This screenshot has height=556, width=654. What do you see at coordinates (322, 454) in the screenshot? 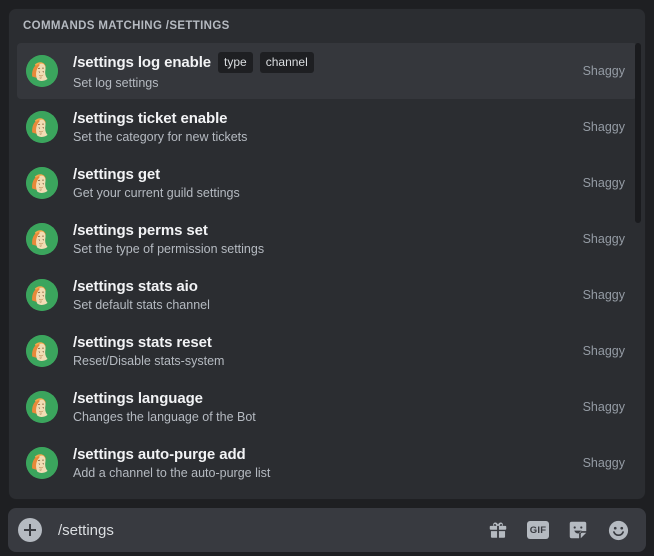
I see `command-title-line: /settings auto-purge add` at bounding box center [322, 454].